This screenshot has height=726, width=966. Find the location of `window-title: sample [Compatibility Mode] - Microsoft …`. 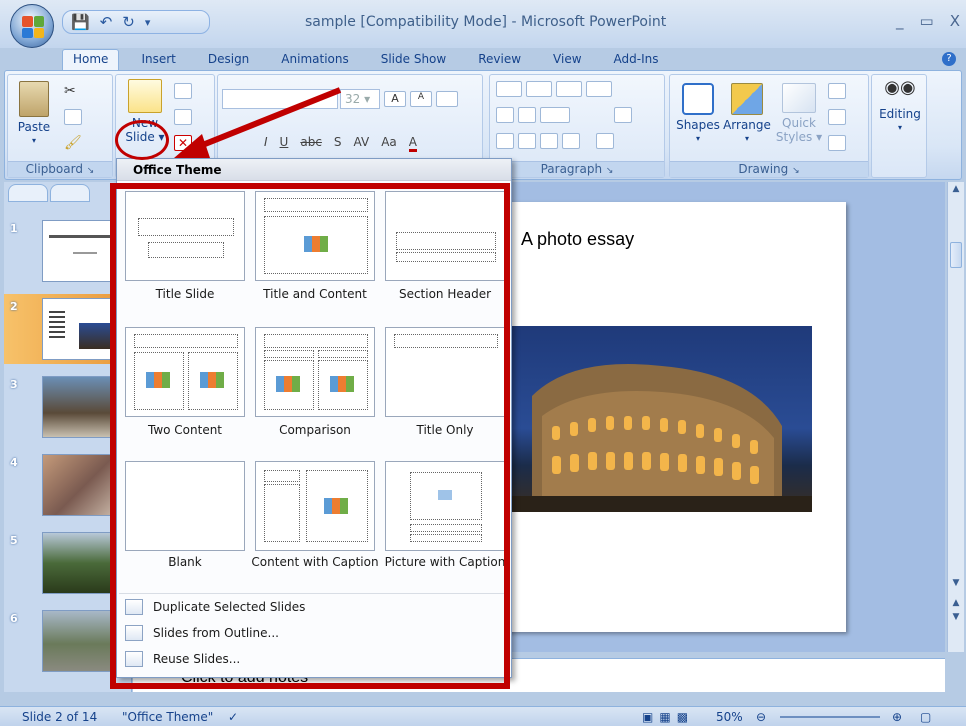

window-title: sample [Compatibility Mode] - Microsoft … is located at coordinates (486, 22).